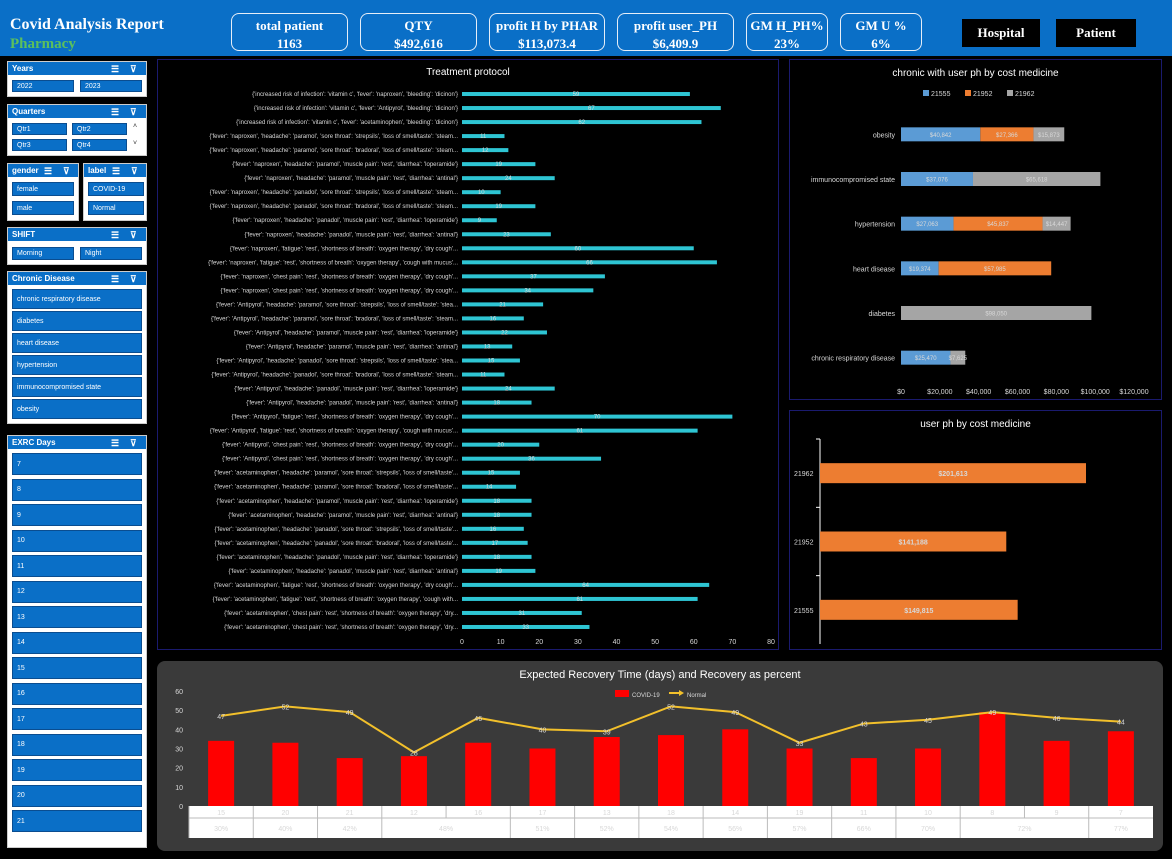  I want to click on slicer-item-2023: 2023, so click(111, 86).